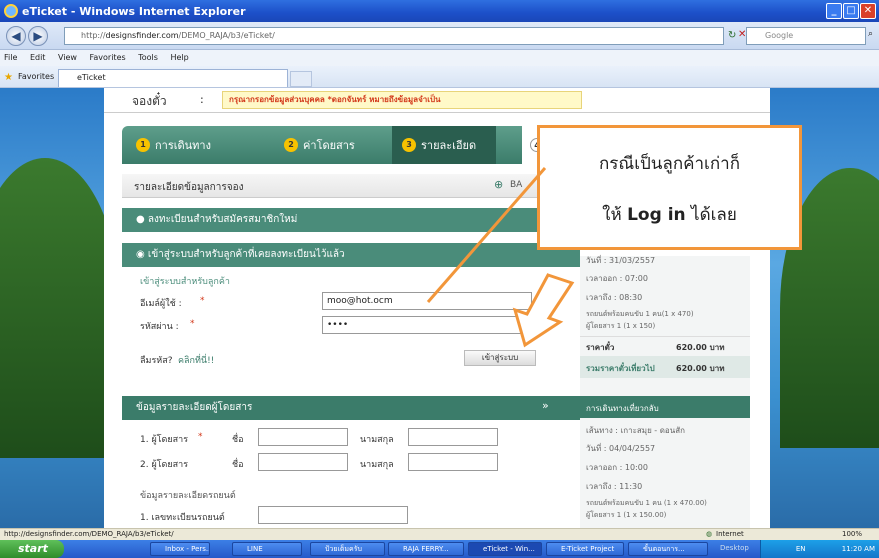 The height and width of the screenshot is (558, 879). What do you see at coordinates (486, 235) in the screenshot?
I see `callout-pointer-line` at bounding box center [486, 235].